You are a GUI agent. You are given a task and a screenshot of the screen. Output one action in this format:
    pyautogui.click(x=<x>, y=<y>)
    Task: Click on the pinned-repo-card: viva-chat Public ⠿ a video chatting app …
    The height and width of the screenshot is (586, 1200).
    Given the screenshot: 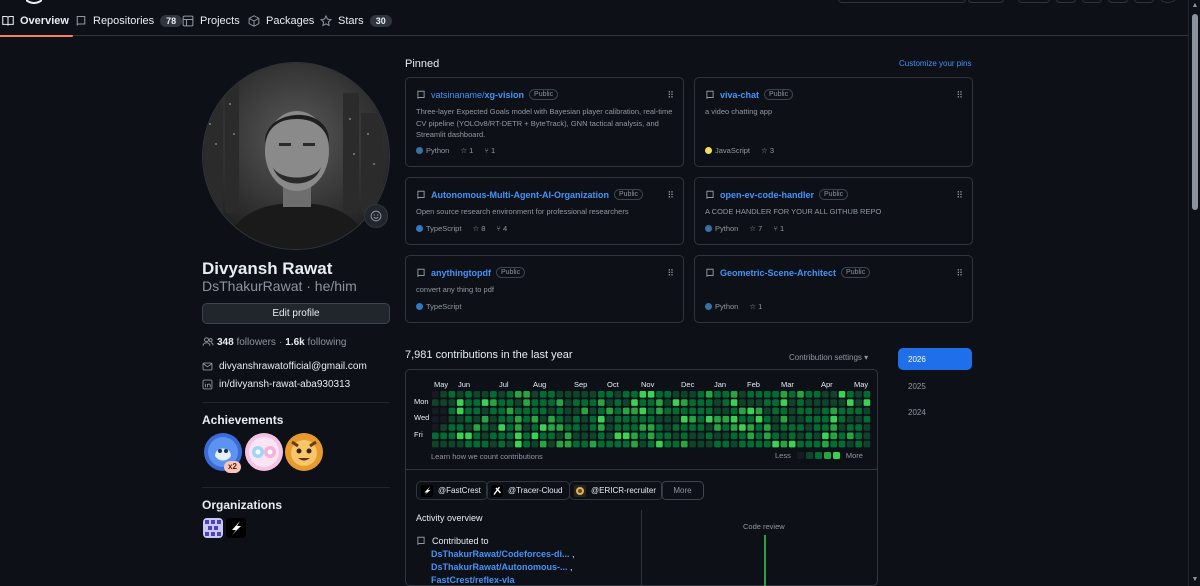 What is the action you would take?
    pyautogui.click(x=833, y=122)
    